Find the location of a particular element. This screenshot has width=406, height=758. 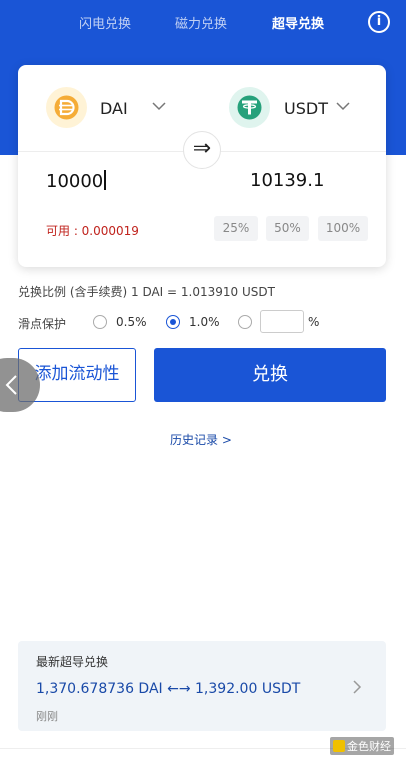

top-tabs: 闪电兑换 磁力兑换 超导兑换 i is located at coordinates (203, 22).